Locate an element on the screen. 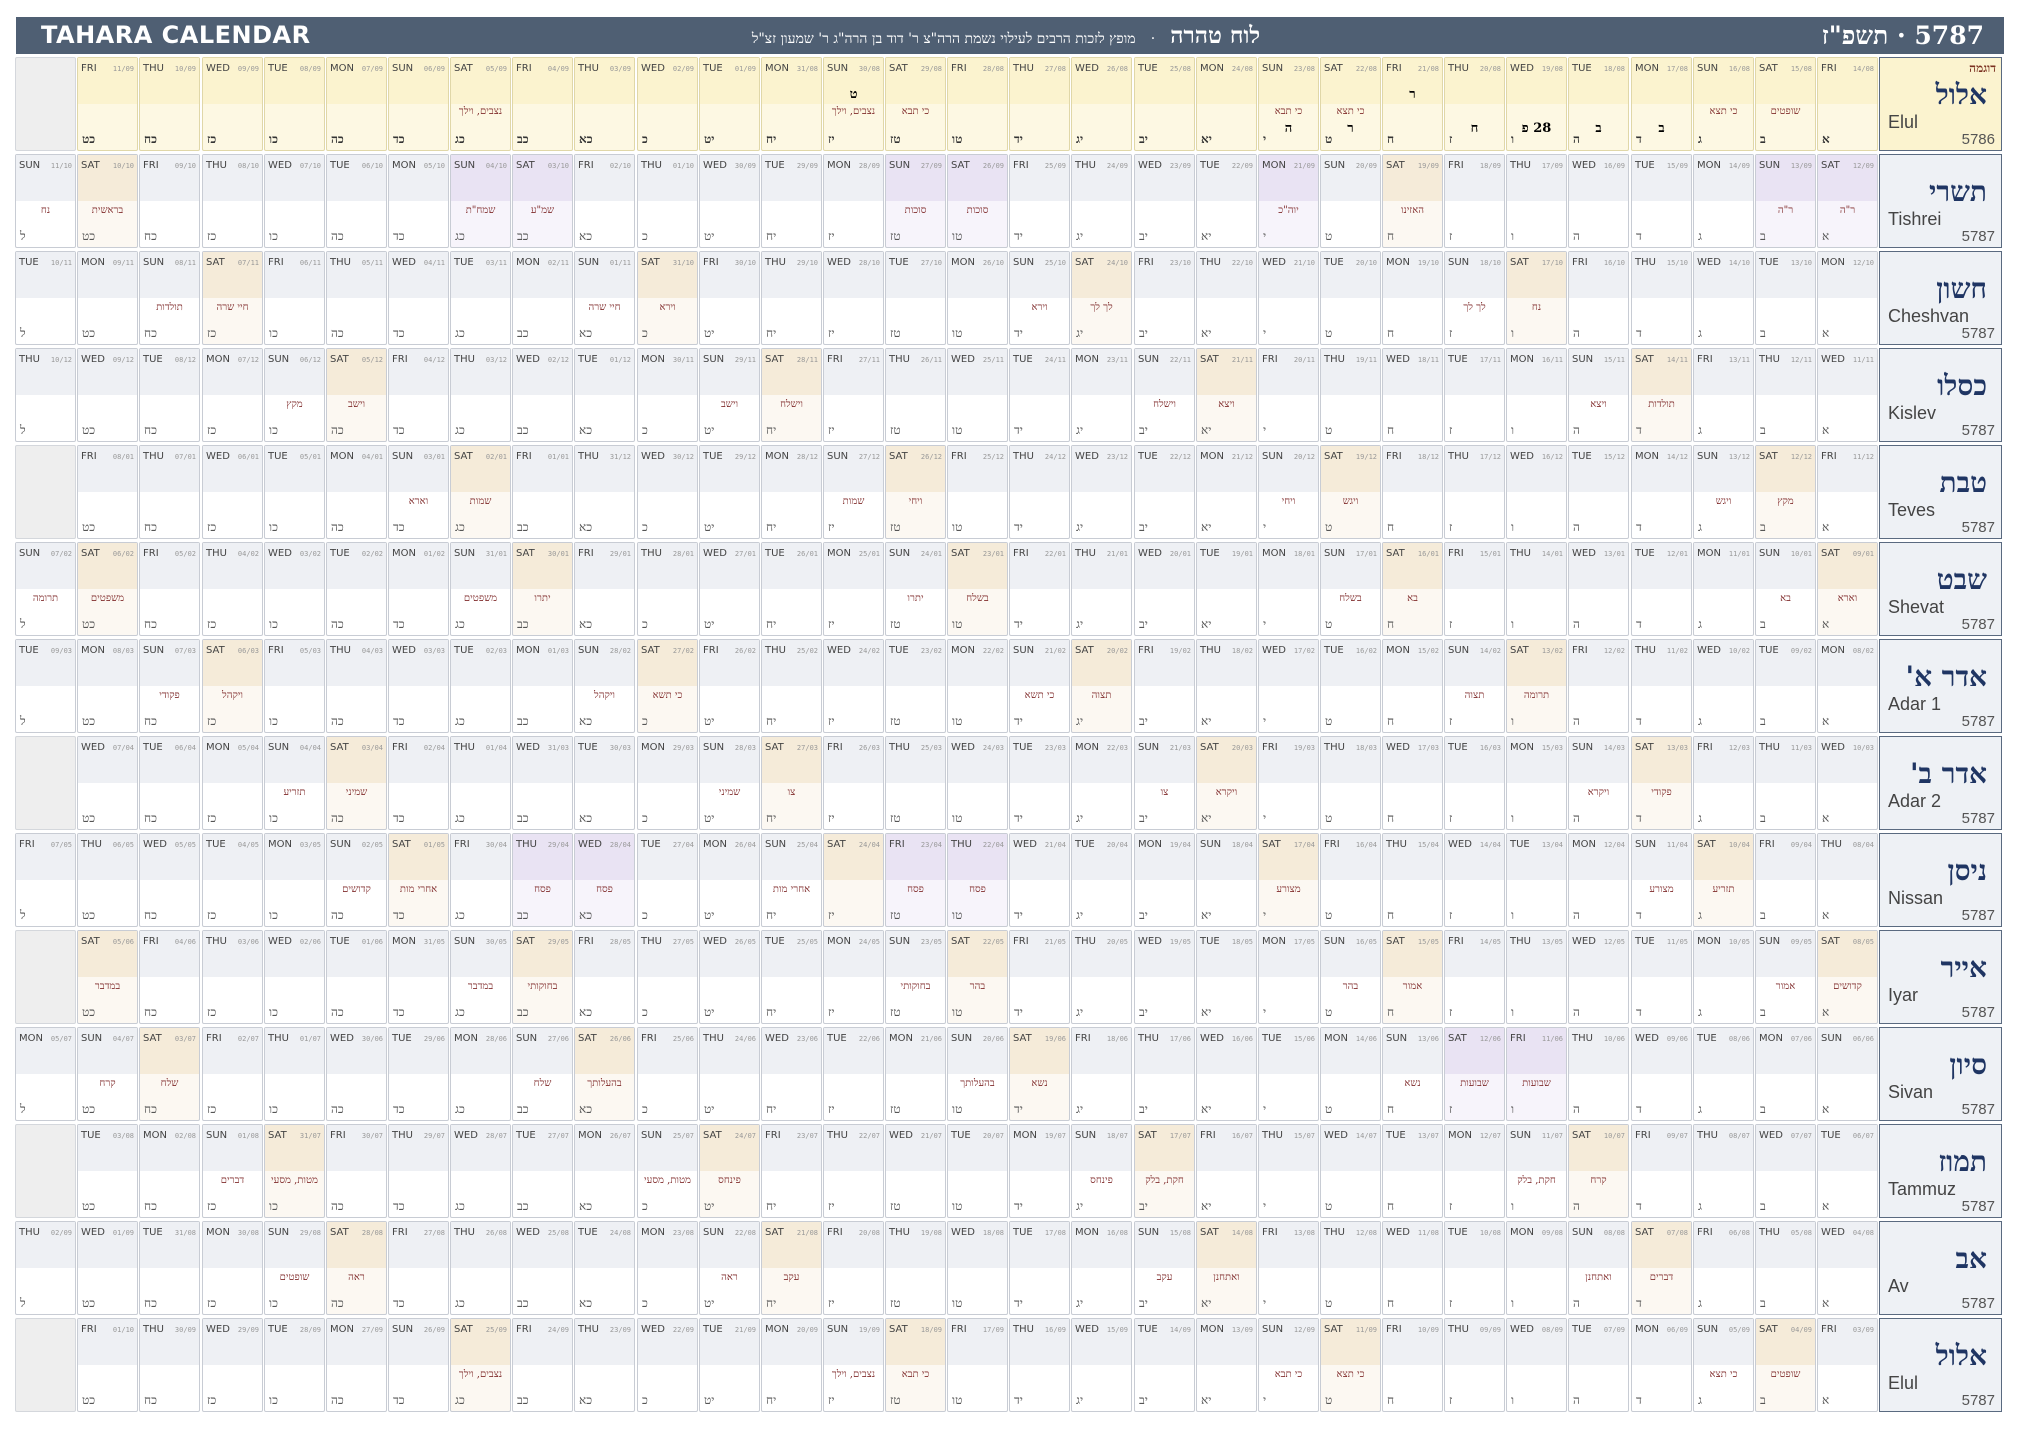 This screenshot has width=2021, height=1429. day-cell: TUE 21/09 יט is located at coordinates (729, 1365).